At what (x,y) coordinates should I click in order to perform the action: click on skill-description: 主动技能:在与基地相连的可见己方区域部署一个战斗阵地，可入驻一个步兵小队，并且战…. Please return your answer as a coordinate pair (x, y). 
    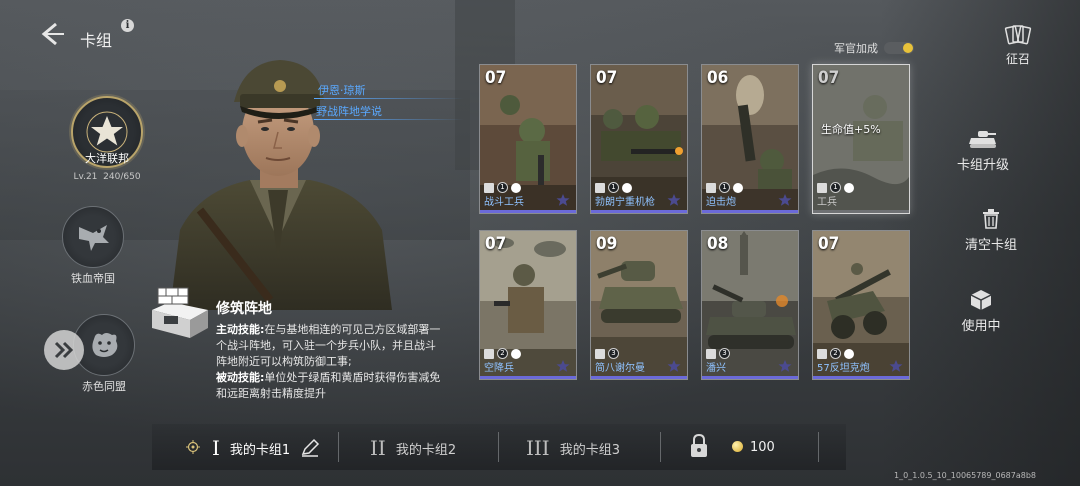
    Looking at the image, I should click on (330, 362).